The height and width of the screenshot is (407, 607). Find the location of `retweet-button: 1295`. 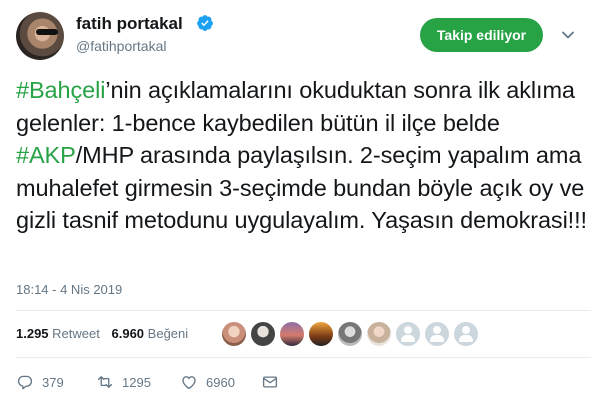

retweet-button: 1295 is located at coordinates (123, 382).